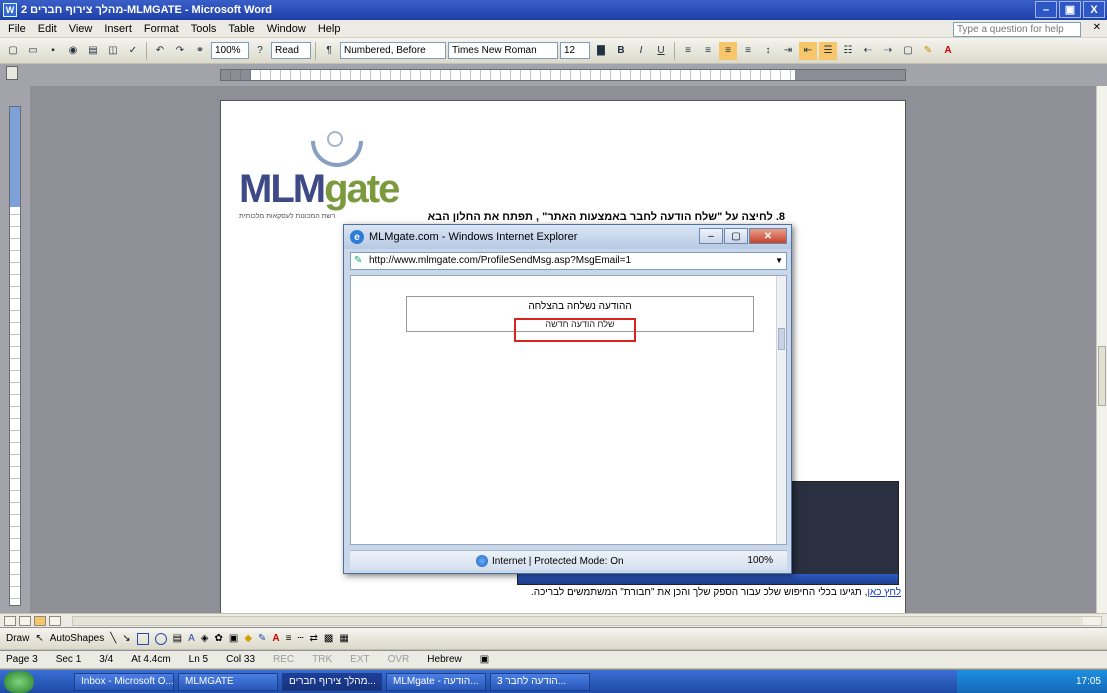  Describe the element at coordinates (47, 29) in the screenshot. I see `menu-edit: Edit` at that location.